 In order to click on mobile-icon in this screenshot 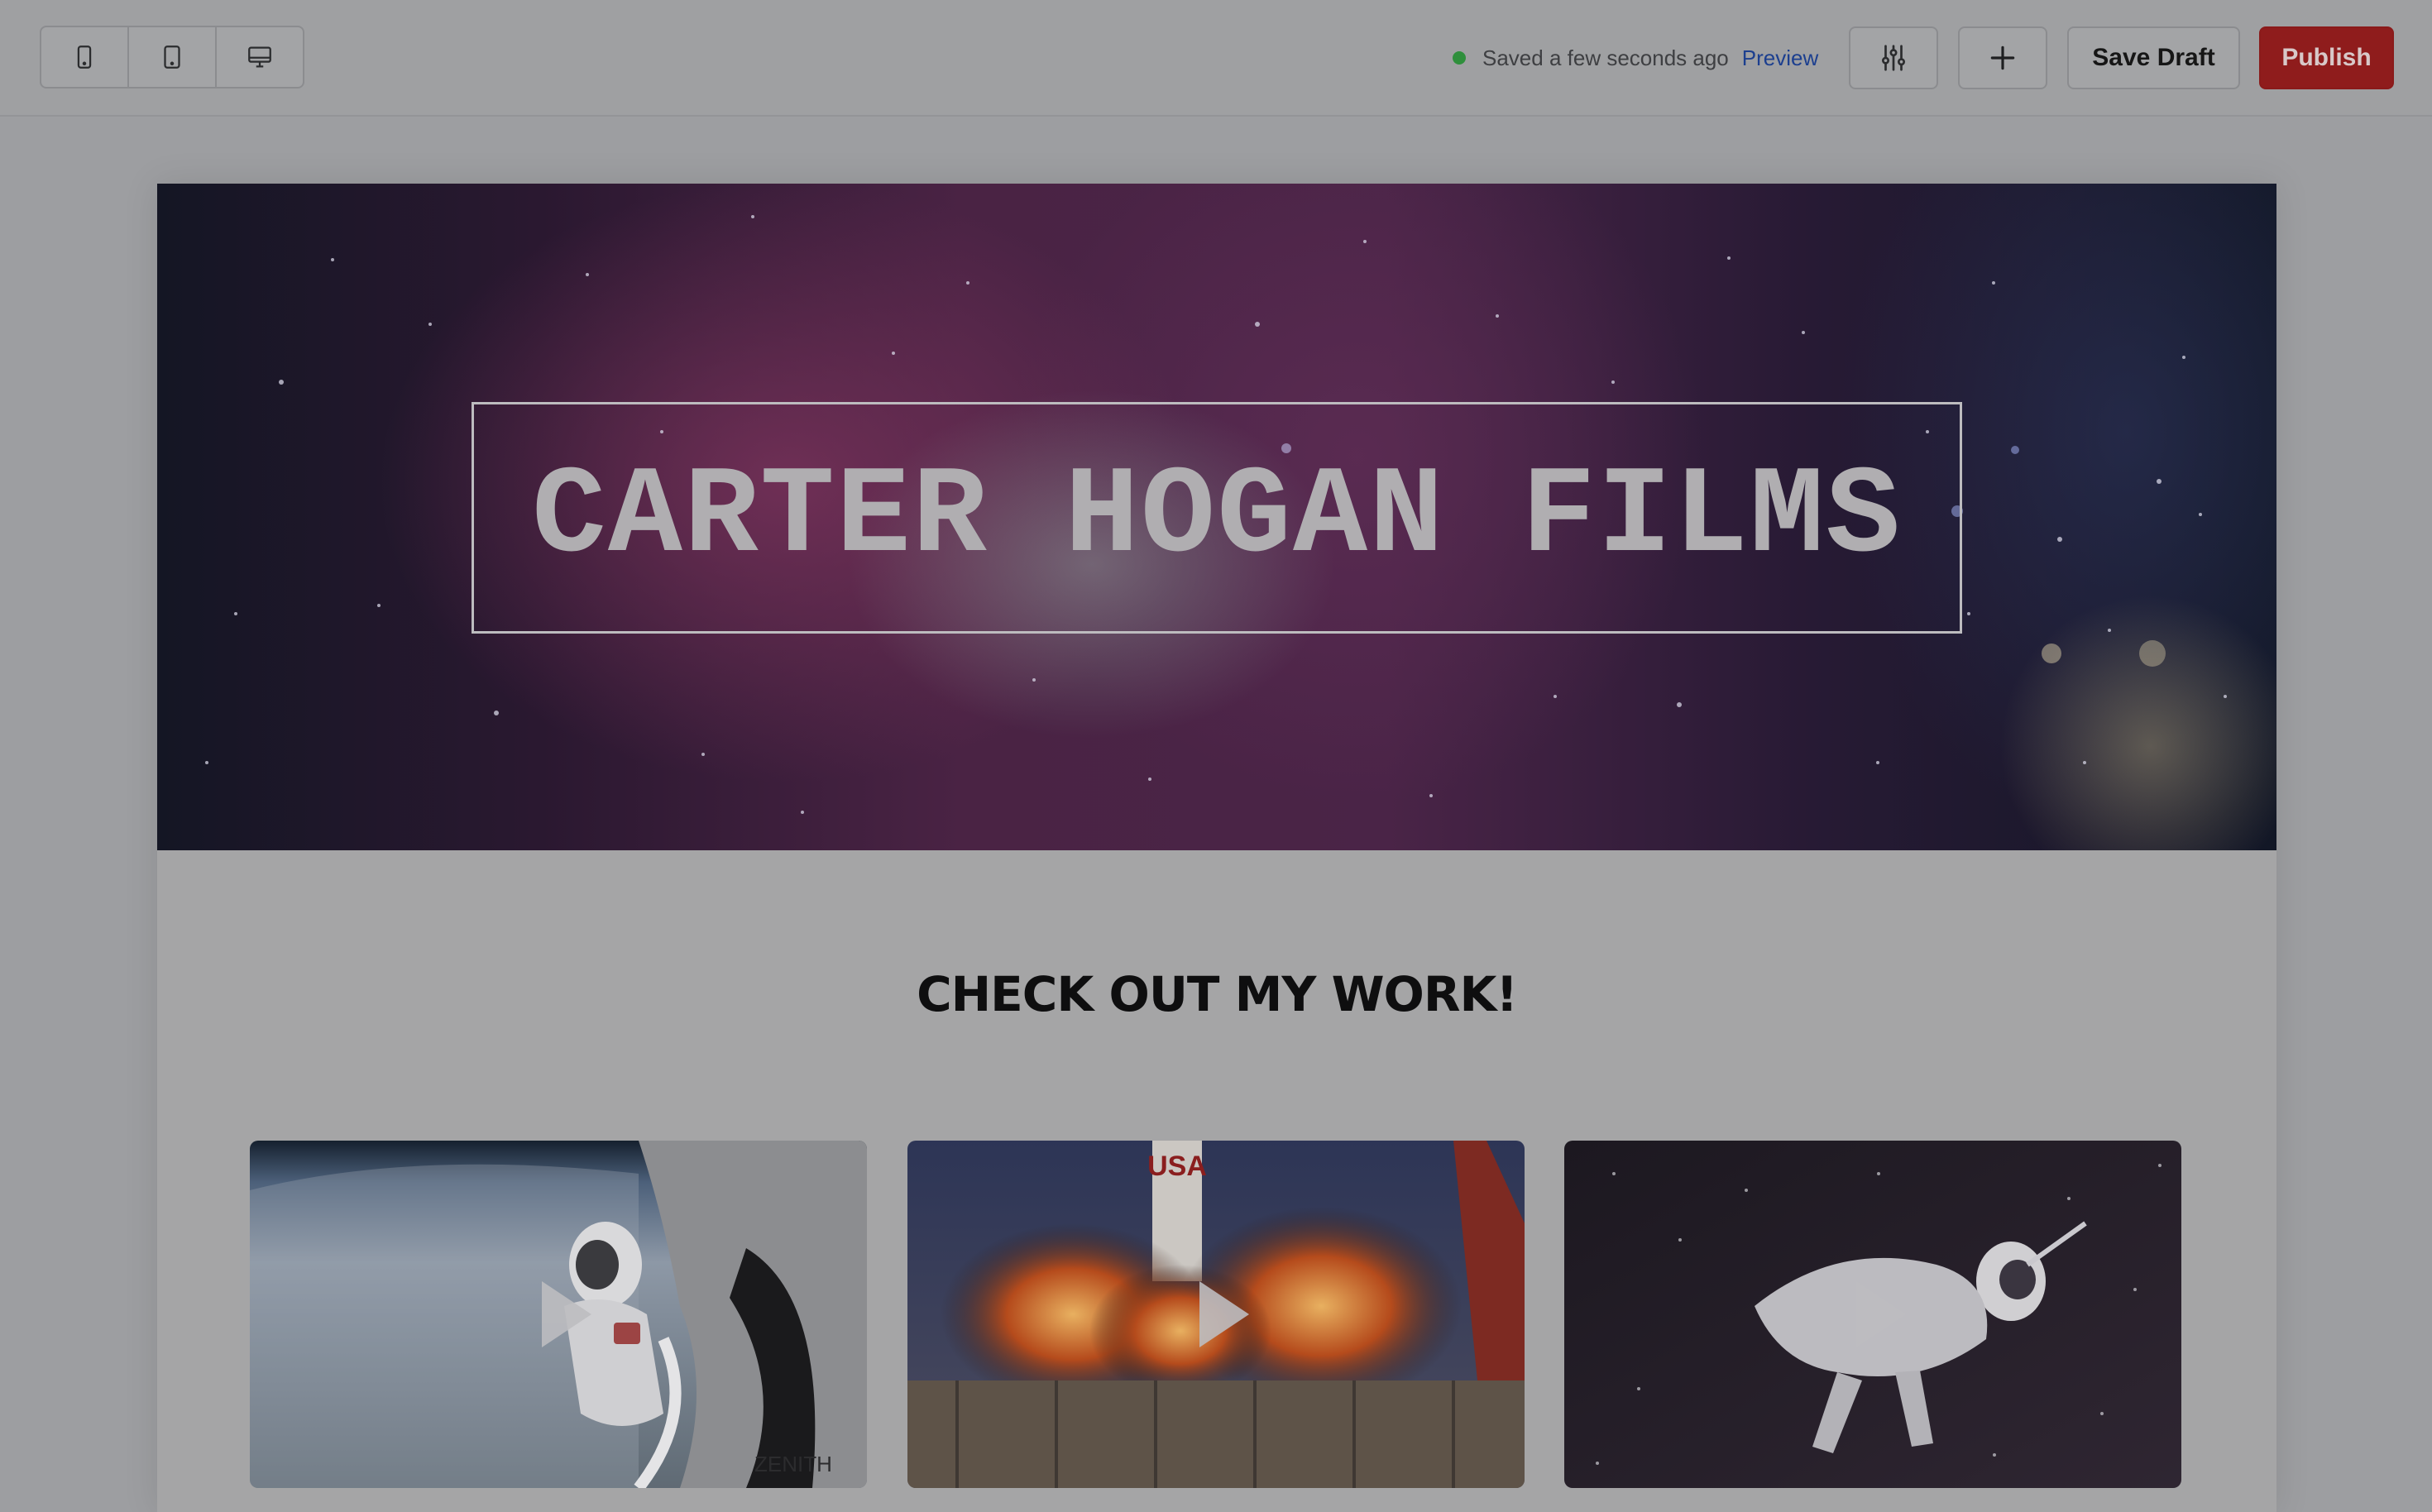, I will do `click(84, 57)`.